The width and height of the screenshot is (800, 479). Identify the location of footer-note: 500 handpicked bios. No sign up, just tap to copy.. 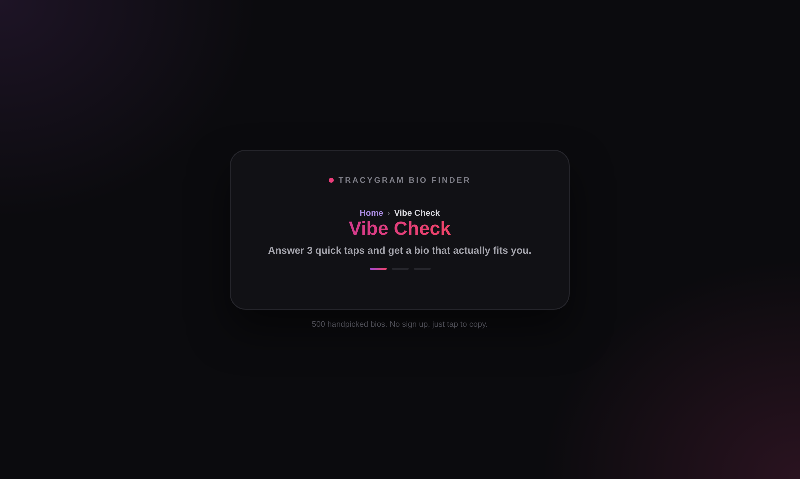
(400, 324).